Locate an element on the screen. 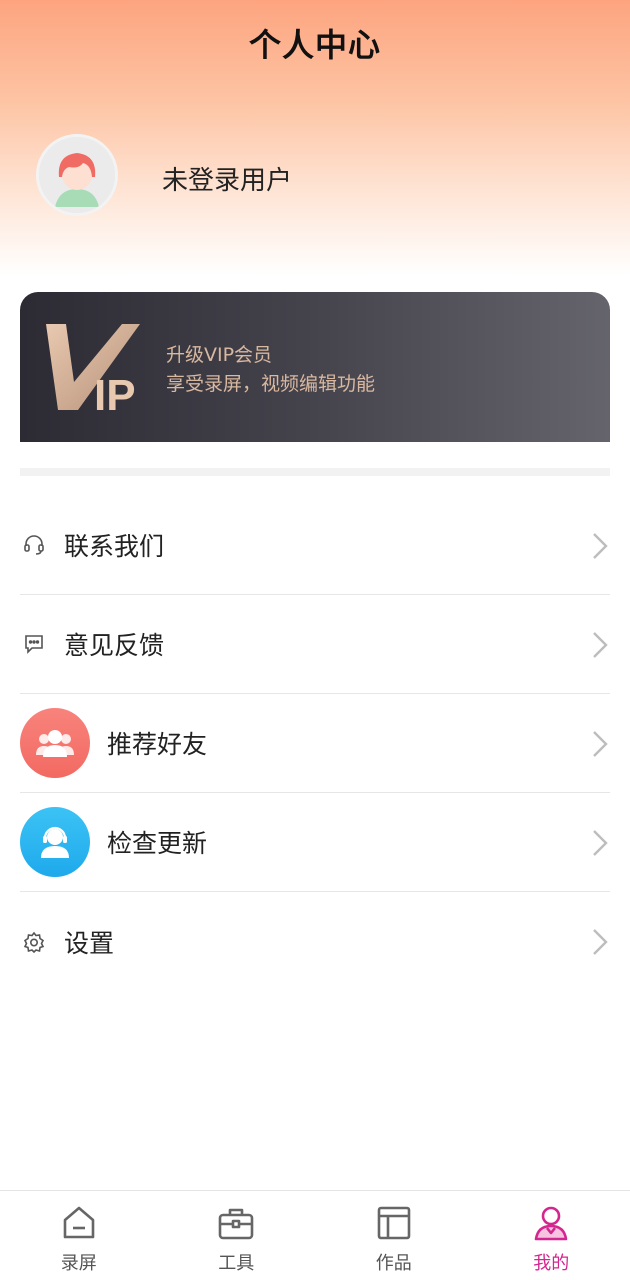  profile-icon is located at coordinates (551, 1223).